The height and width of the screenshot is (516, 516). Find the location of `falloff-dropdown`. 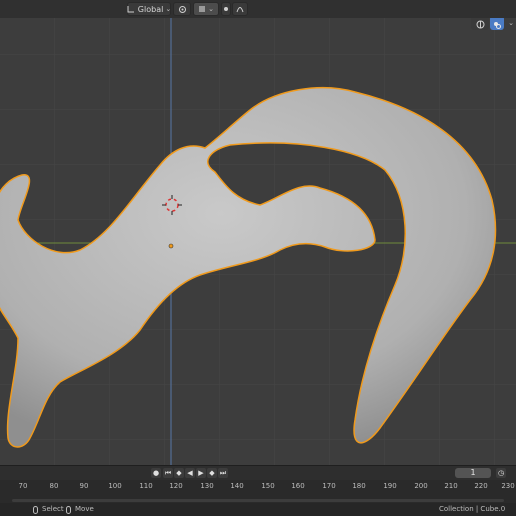

falloff-dropdown is located at coordinates (240, 9).